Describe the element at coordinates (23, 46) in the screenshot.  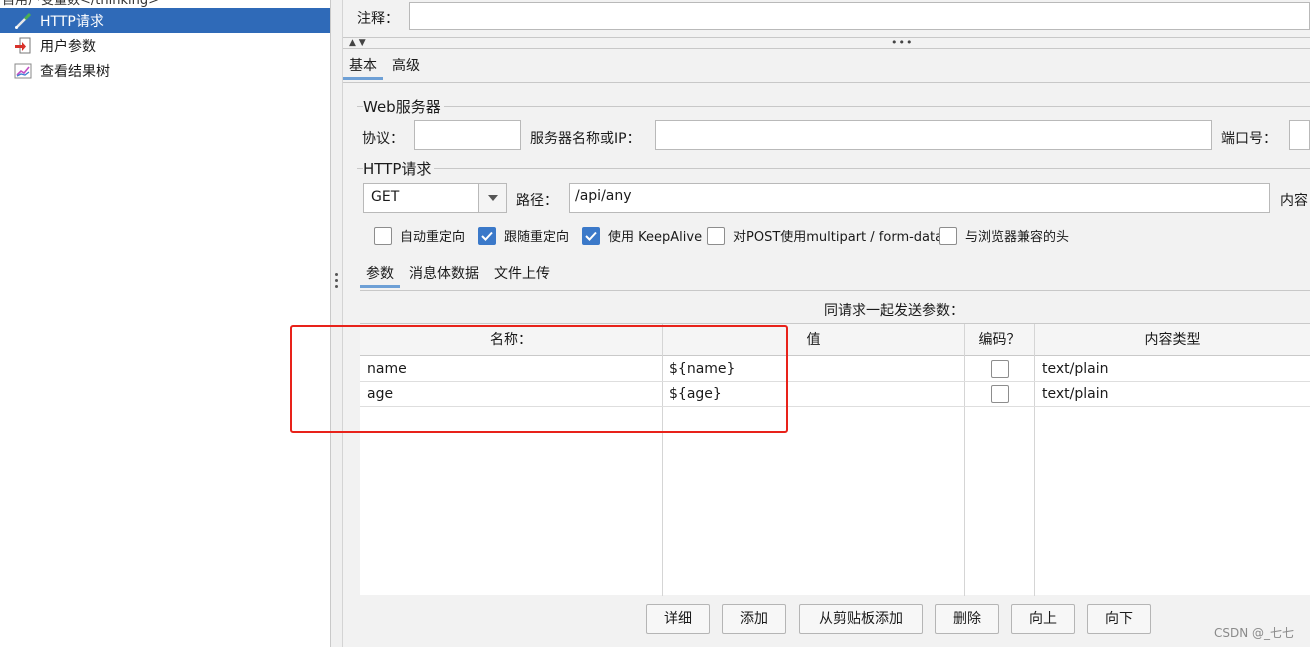
I see `preprocessor-icon` at that location.